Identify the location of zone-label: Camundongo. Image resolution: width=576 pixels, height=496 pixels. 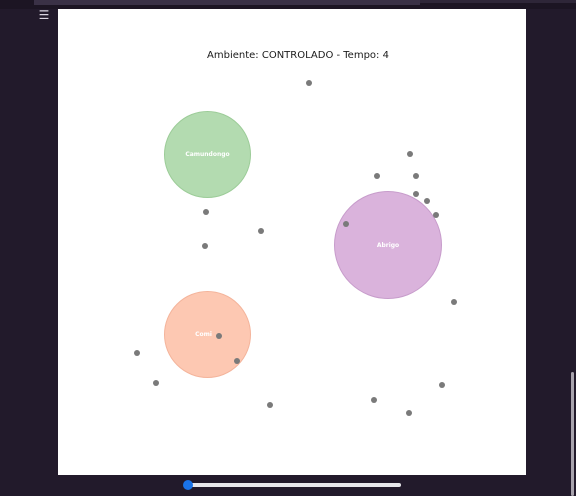
(207, 154).